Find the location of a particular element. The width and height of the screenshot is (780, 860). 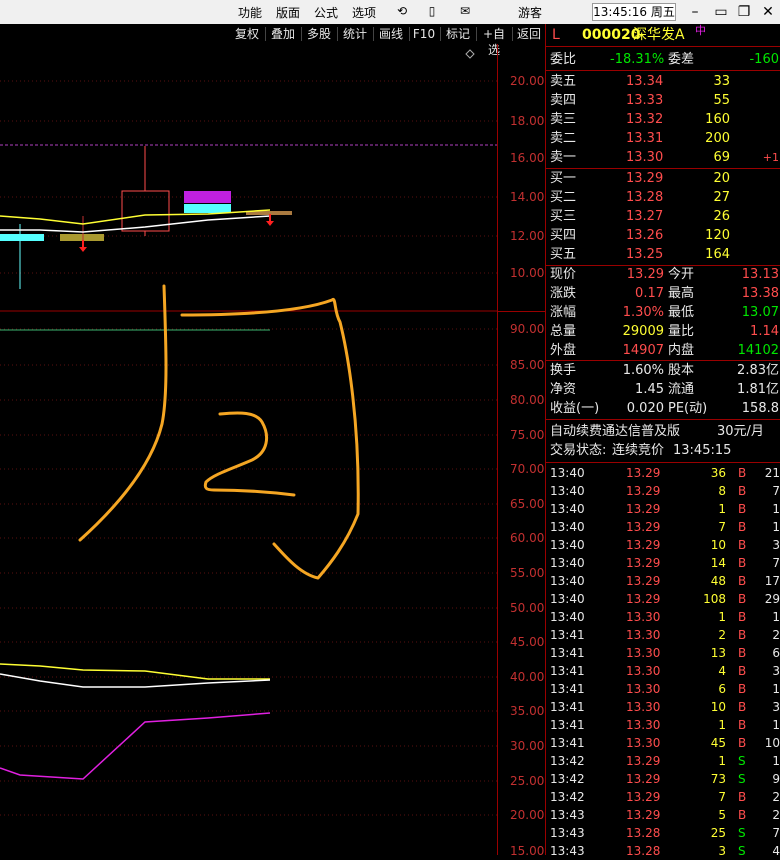

ask-volume: 69 is located at coordinates (721, 157).